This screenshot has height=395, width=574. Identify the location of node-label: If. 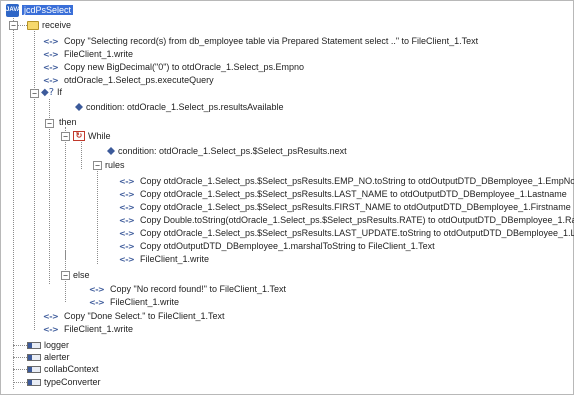
(60, 92).